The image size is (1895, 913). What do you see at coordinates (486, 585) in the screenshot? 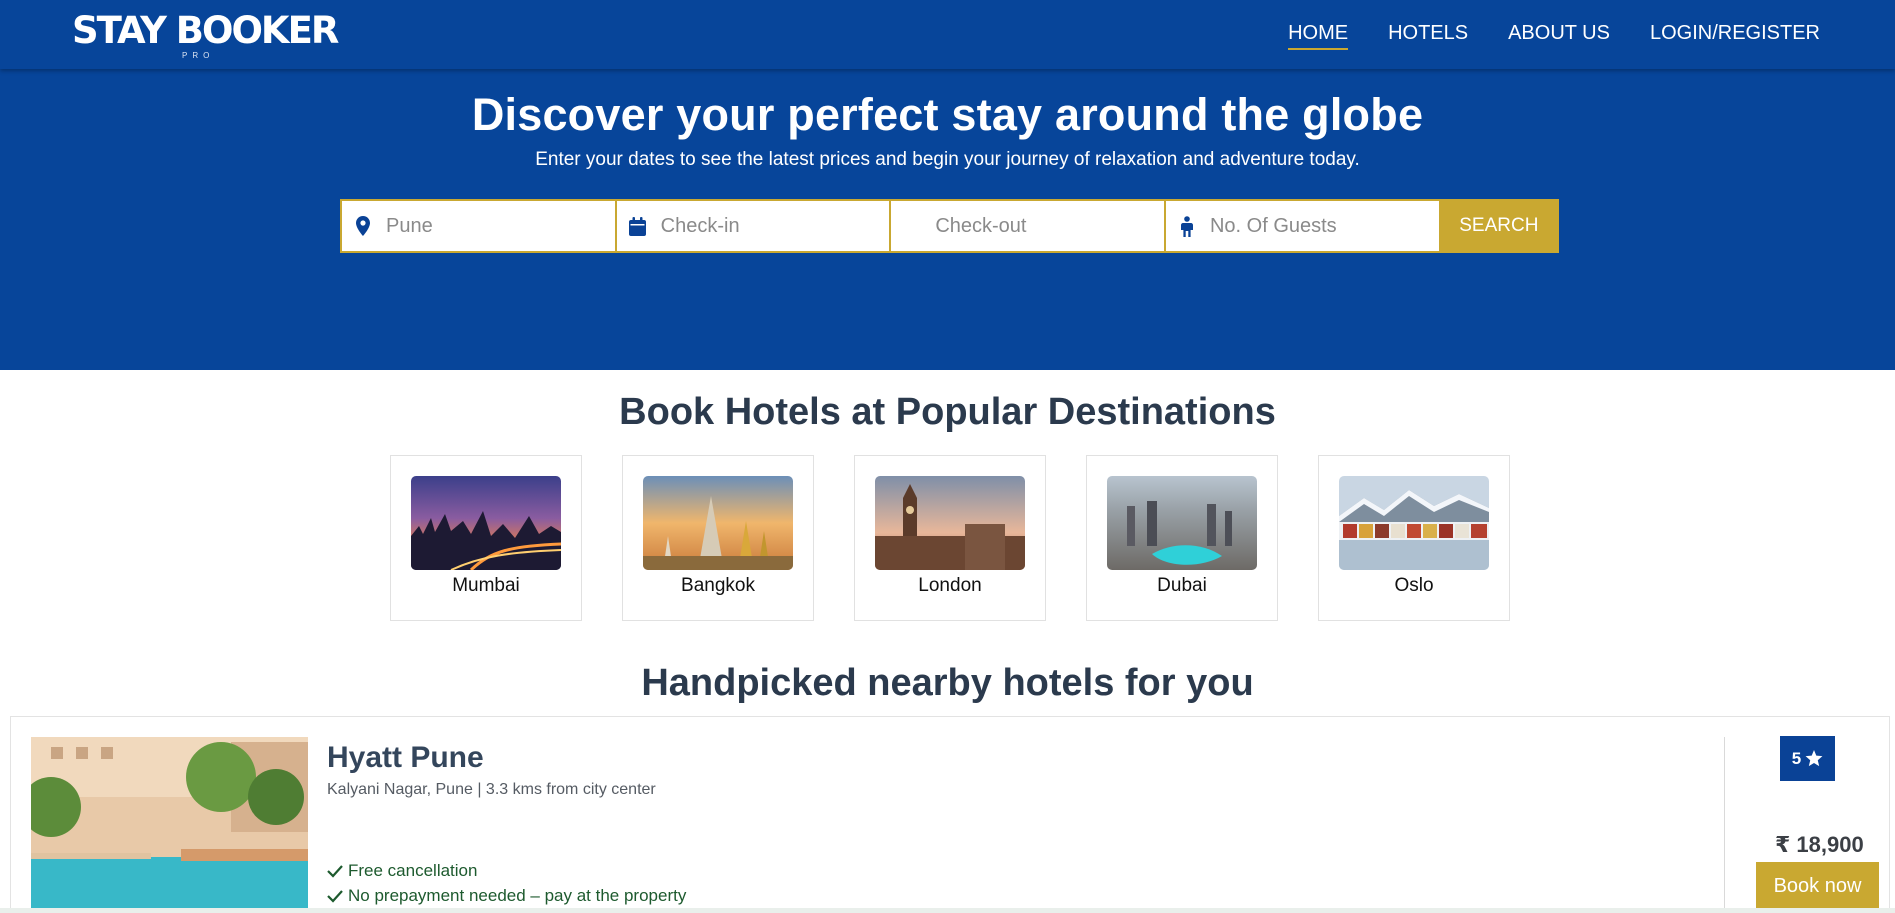
I see `destination-name: Mumbai` at bounding box center [486, 585].